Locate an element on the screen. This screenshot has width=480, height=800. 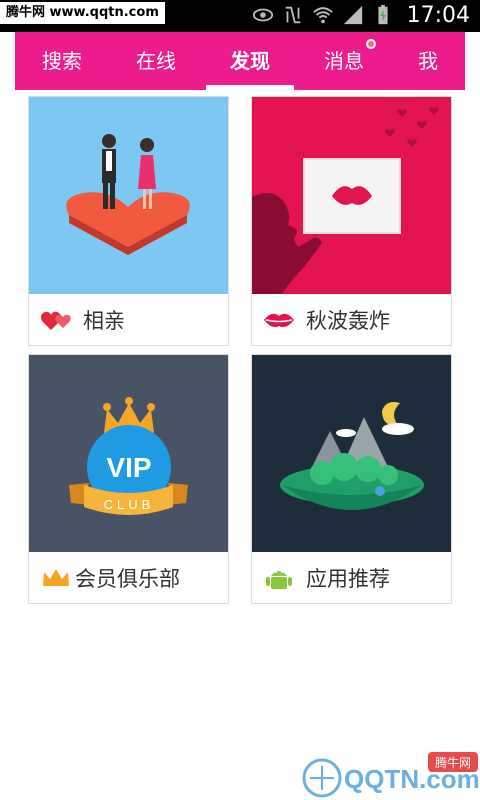
app-recommend-illustration is located at coordinates (351, 453).